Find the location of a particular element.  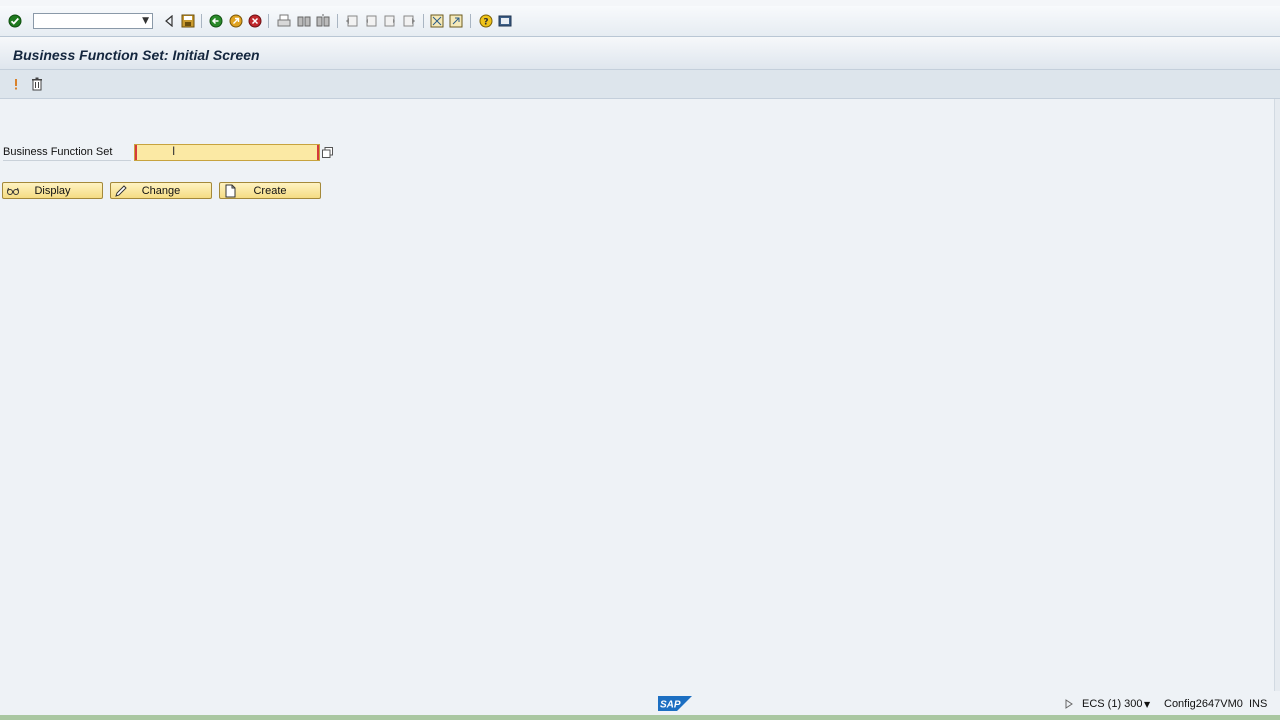

customize-layout-icon is located at coordinates (505, 21).